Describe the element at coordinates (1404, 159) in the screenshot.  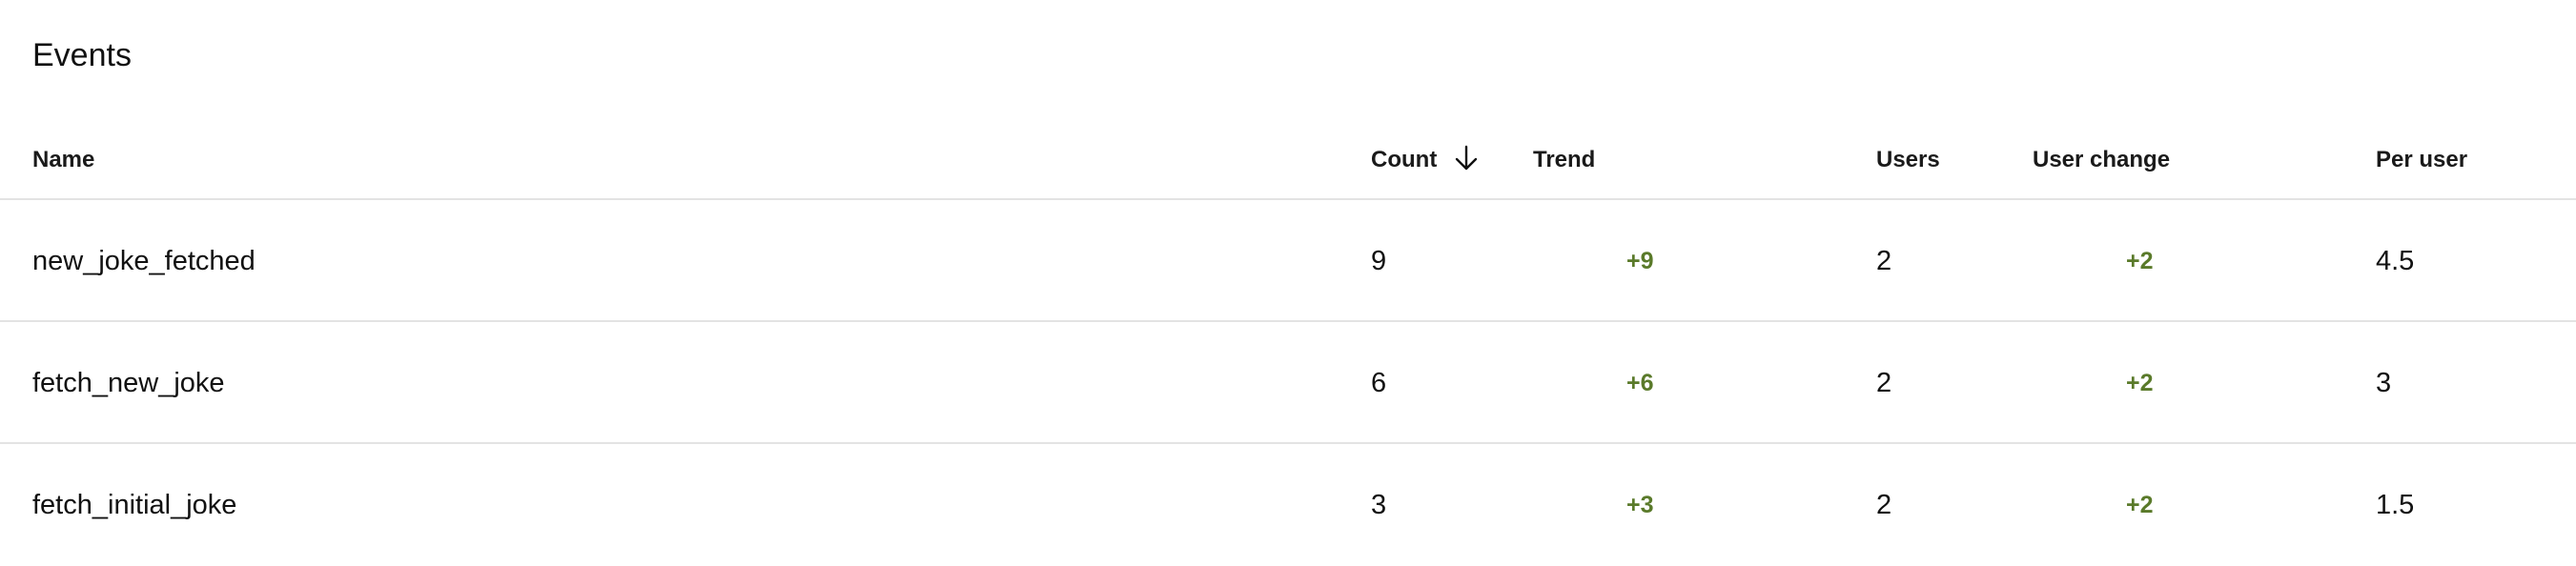
I see `column-header-count-label: Count` at that location.